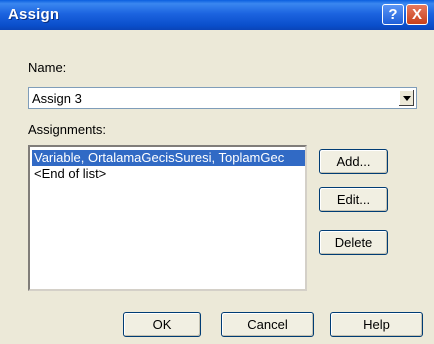 This screenshot has width=434, height=344. Describe the element at coordinates (406, 98) in the screenshot. I see `chevron-down-icon` at that location.